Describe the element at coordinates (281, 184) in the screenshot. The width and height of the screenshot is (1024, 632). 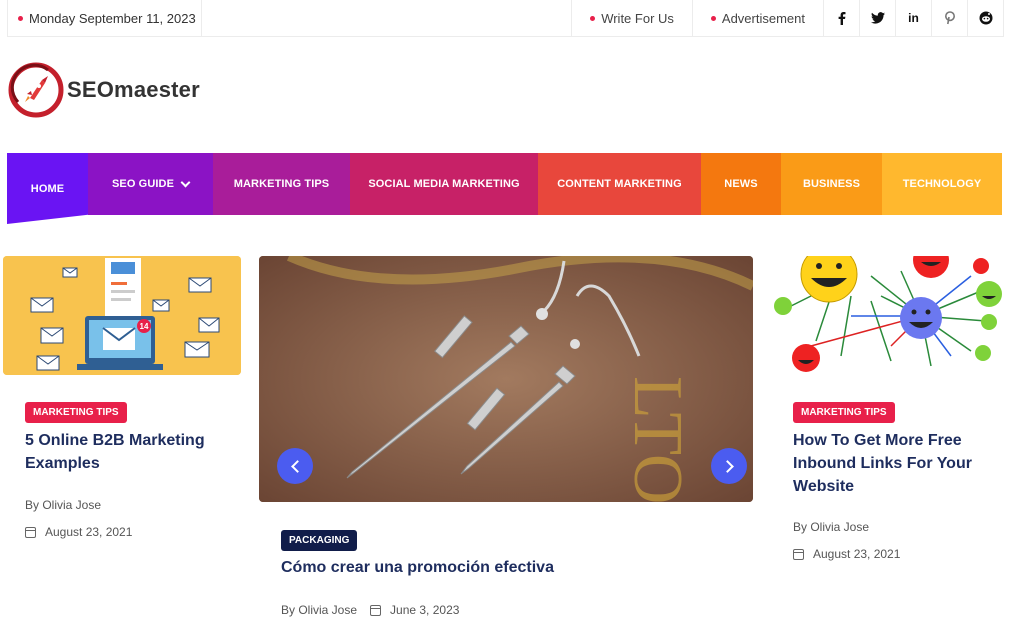
I see `nav-item-marketing-tips: MARKETING TIPS` at that location.